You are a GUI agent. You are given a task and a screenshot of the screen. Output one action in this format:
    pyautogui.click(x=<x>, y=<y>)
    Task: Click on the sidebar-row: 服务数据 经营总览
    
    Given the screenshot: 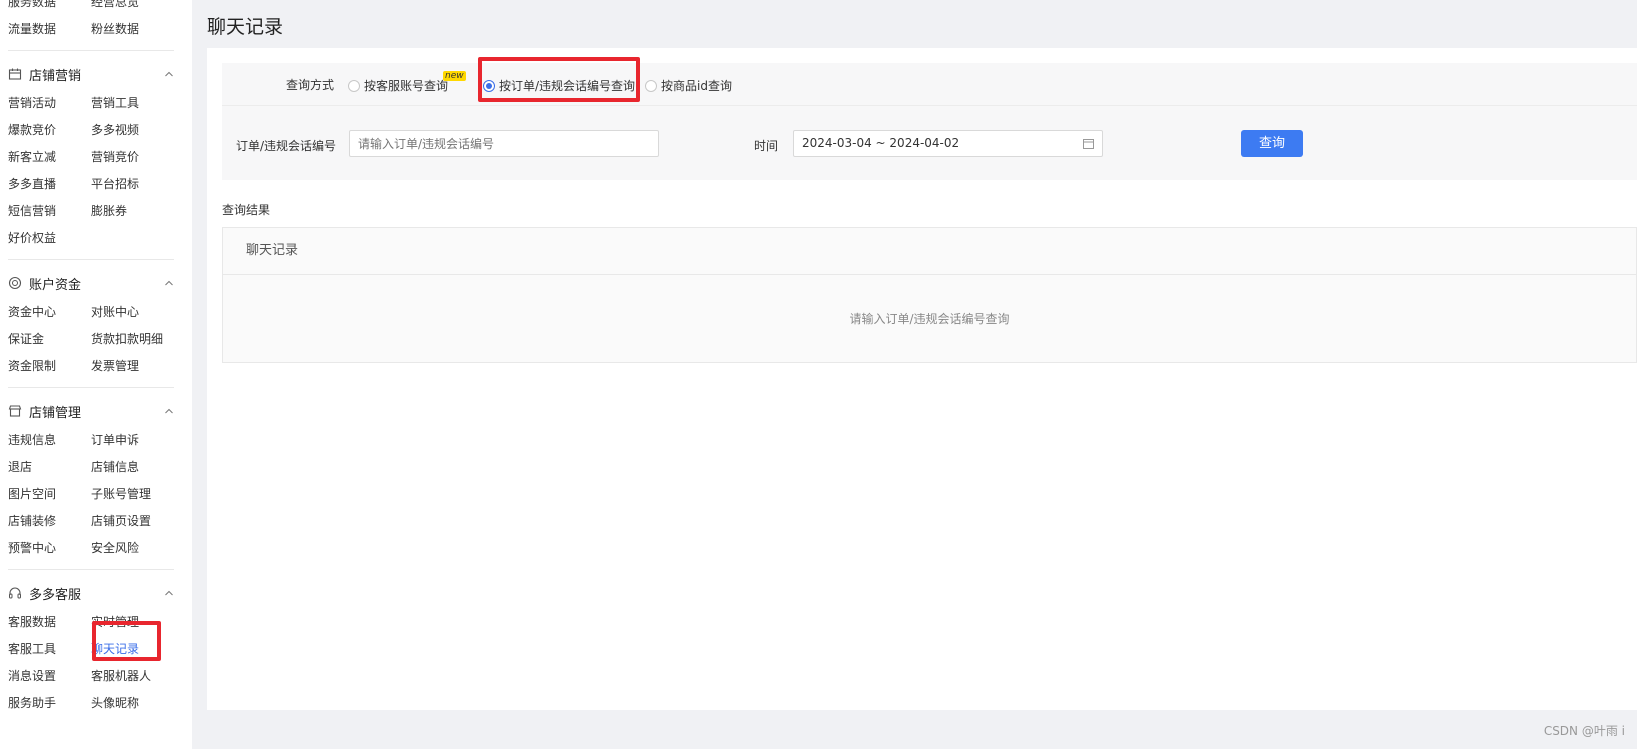 What is the action you would take?
    pyautogui.click(x=91, y=7)
    